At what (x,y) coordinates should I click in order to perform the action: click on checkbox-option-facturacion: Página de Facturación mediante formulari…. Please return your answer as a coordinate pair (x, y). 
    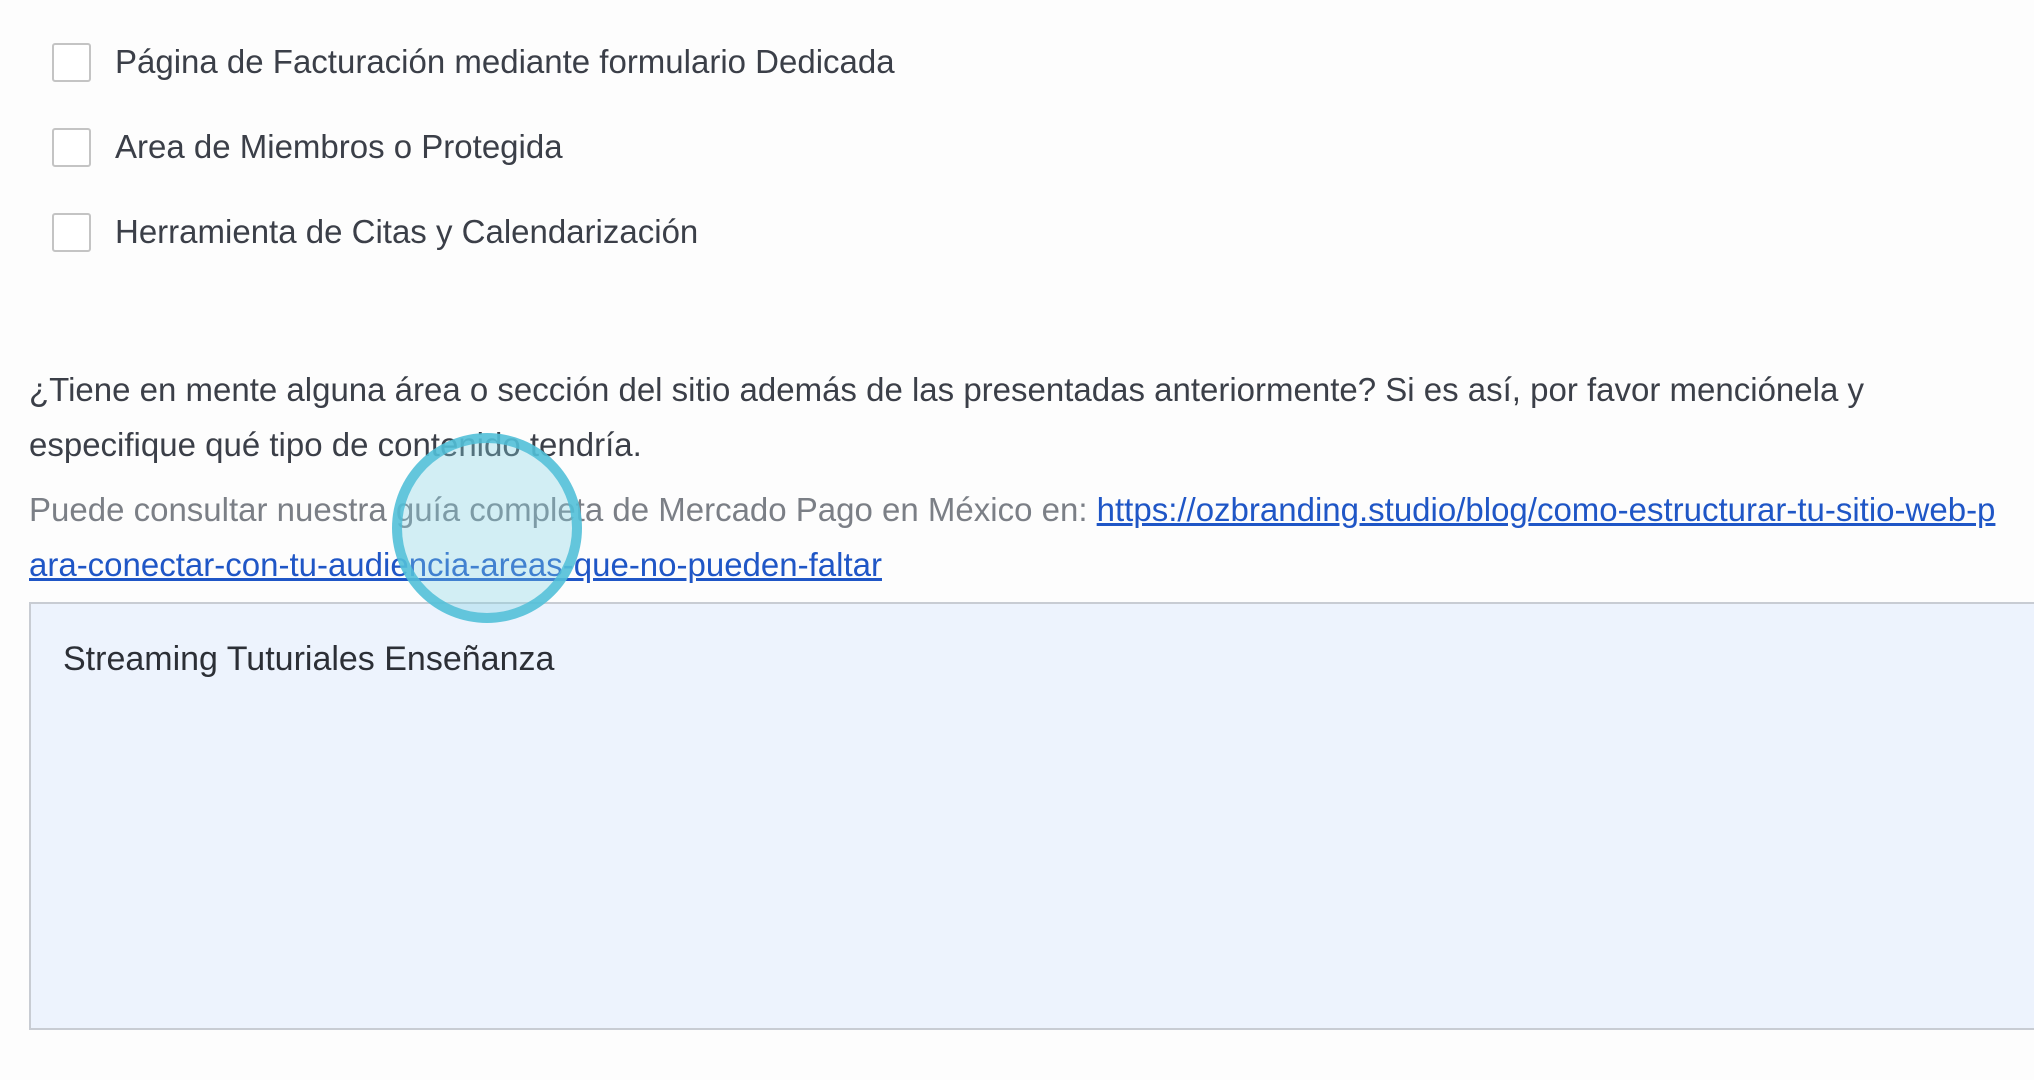
    Looking at the image, I should click on (473, 62).